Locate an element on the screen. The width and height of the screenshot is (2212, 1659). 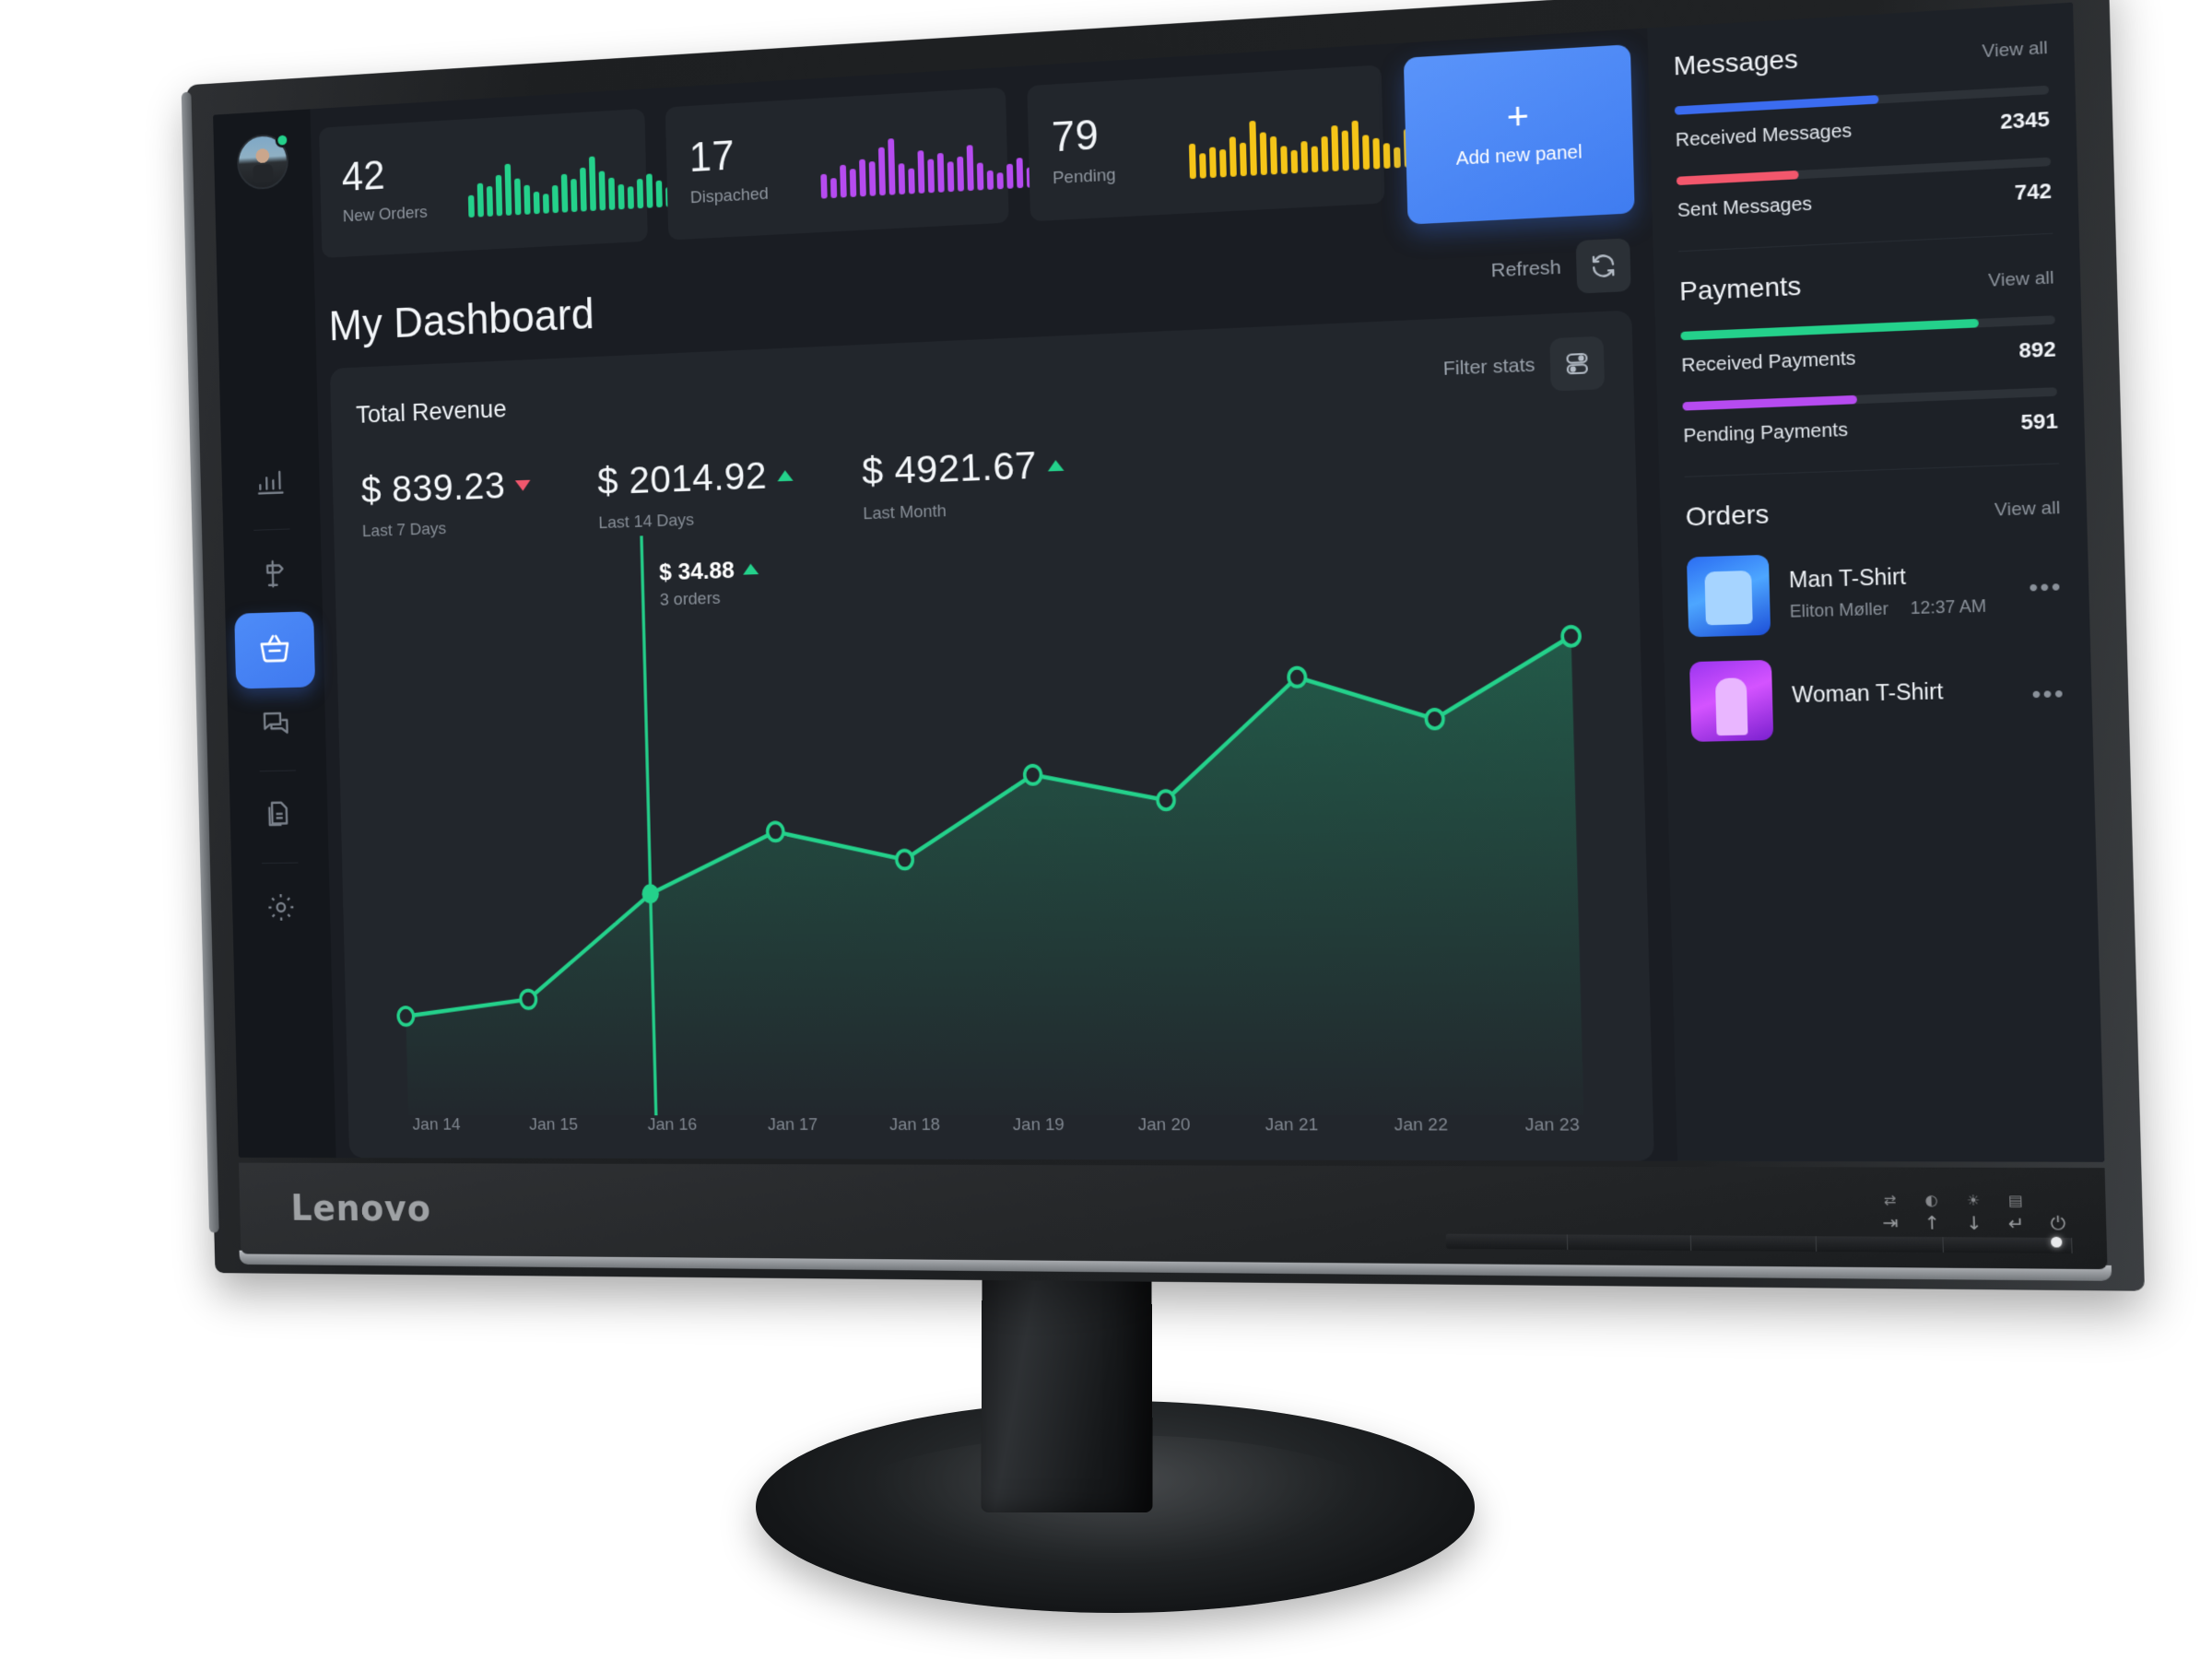
sidebar-item-messages is located at coordinates (276, 724).